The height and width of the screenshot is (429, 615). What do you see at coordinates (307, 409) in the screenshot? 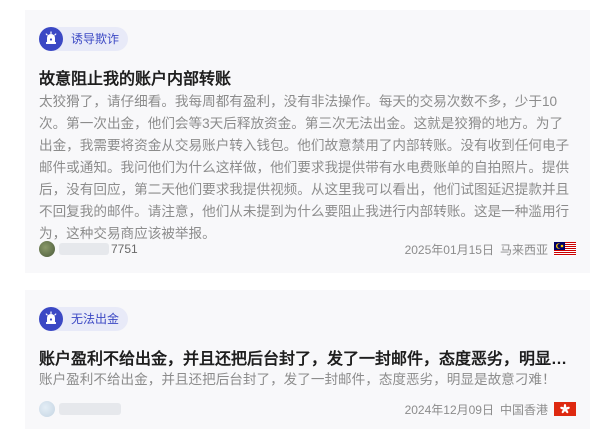
I see `post-meta: 2024年12月09日 中国香港` at bounding box center [307, 409].